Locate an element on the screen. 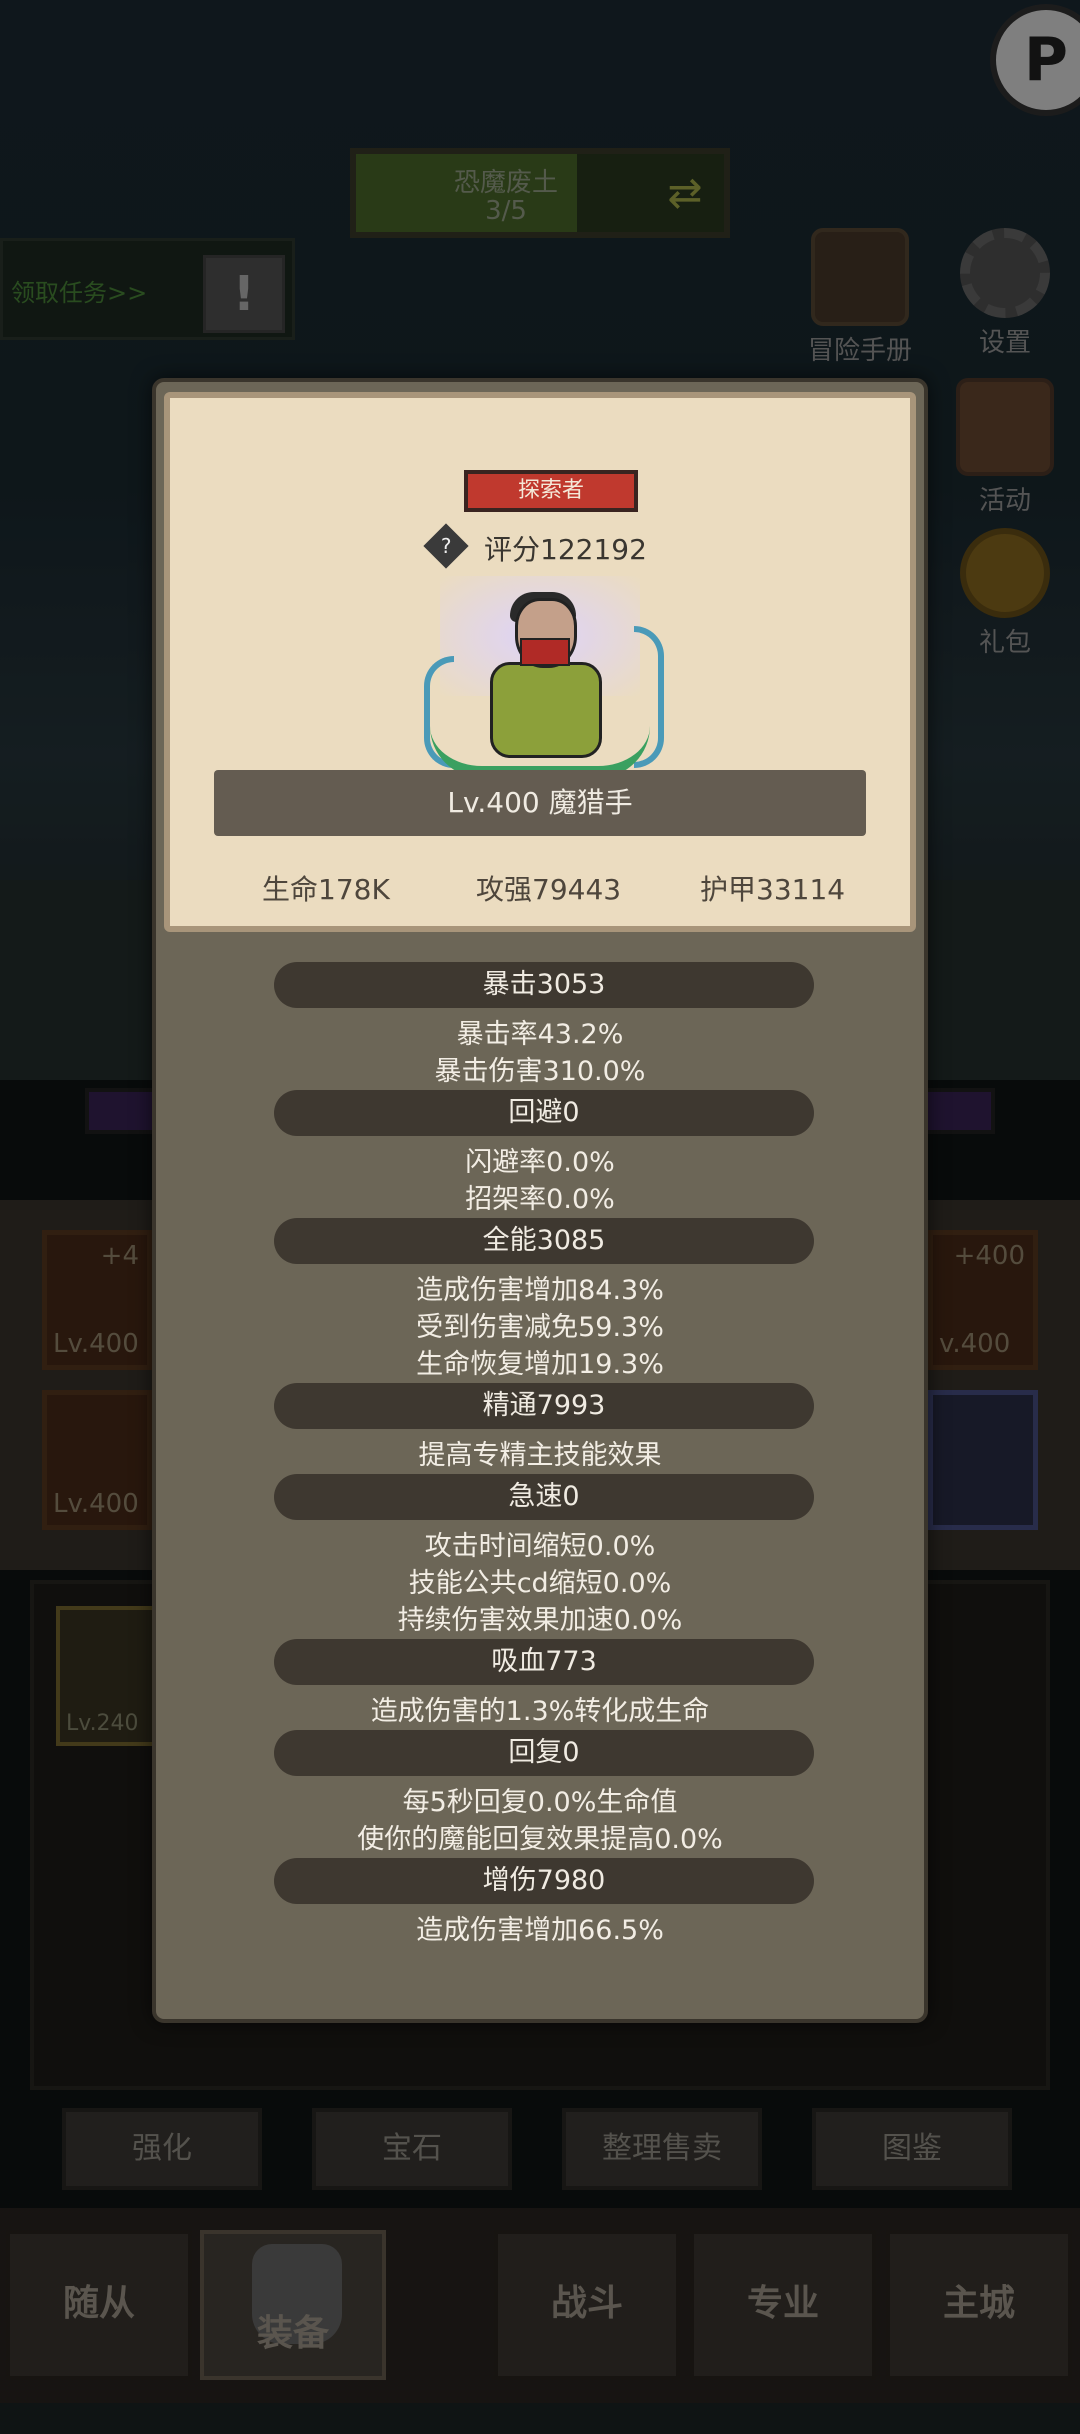 The width and height of the screenshot is (1080, 2434). stat-line: 持续伤害效果加速0.0% is located at coordinates (540, 1620).